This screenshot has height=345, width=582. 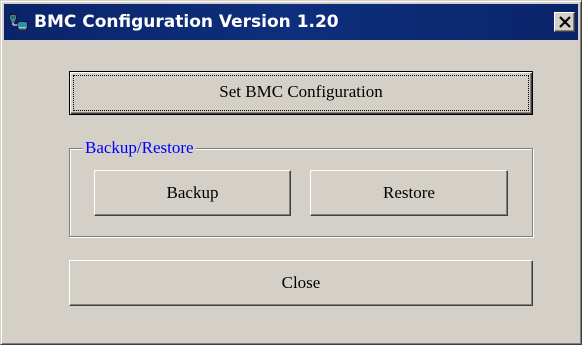 What do you see at coordinates (19, 22) in the screenshot?
I see `network-computer-icon` at bounding box center [19, 22].